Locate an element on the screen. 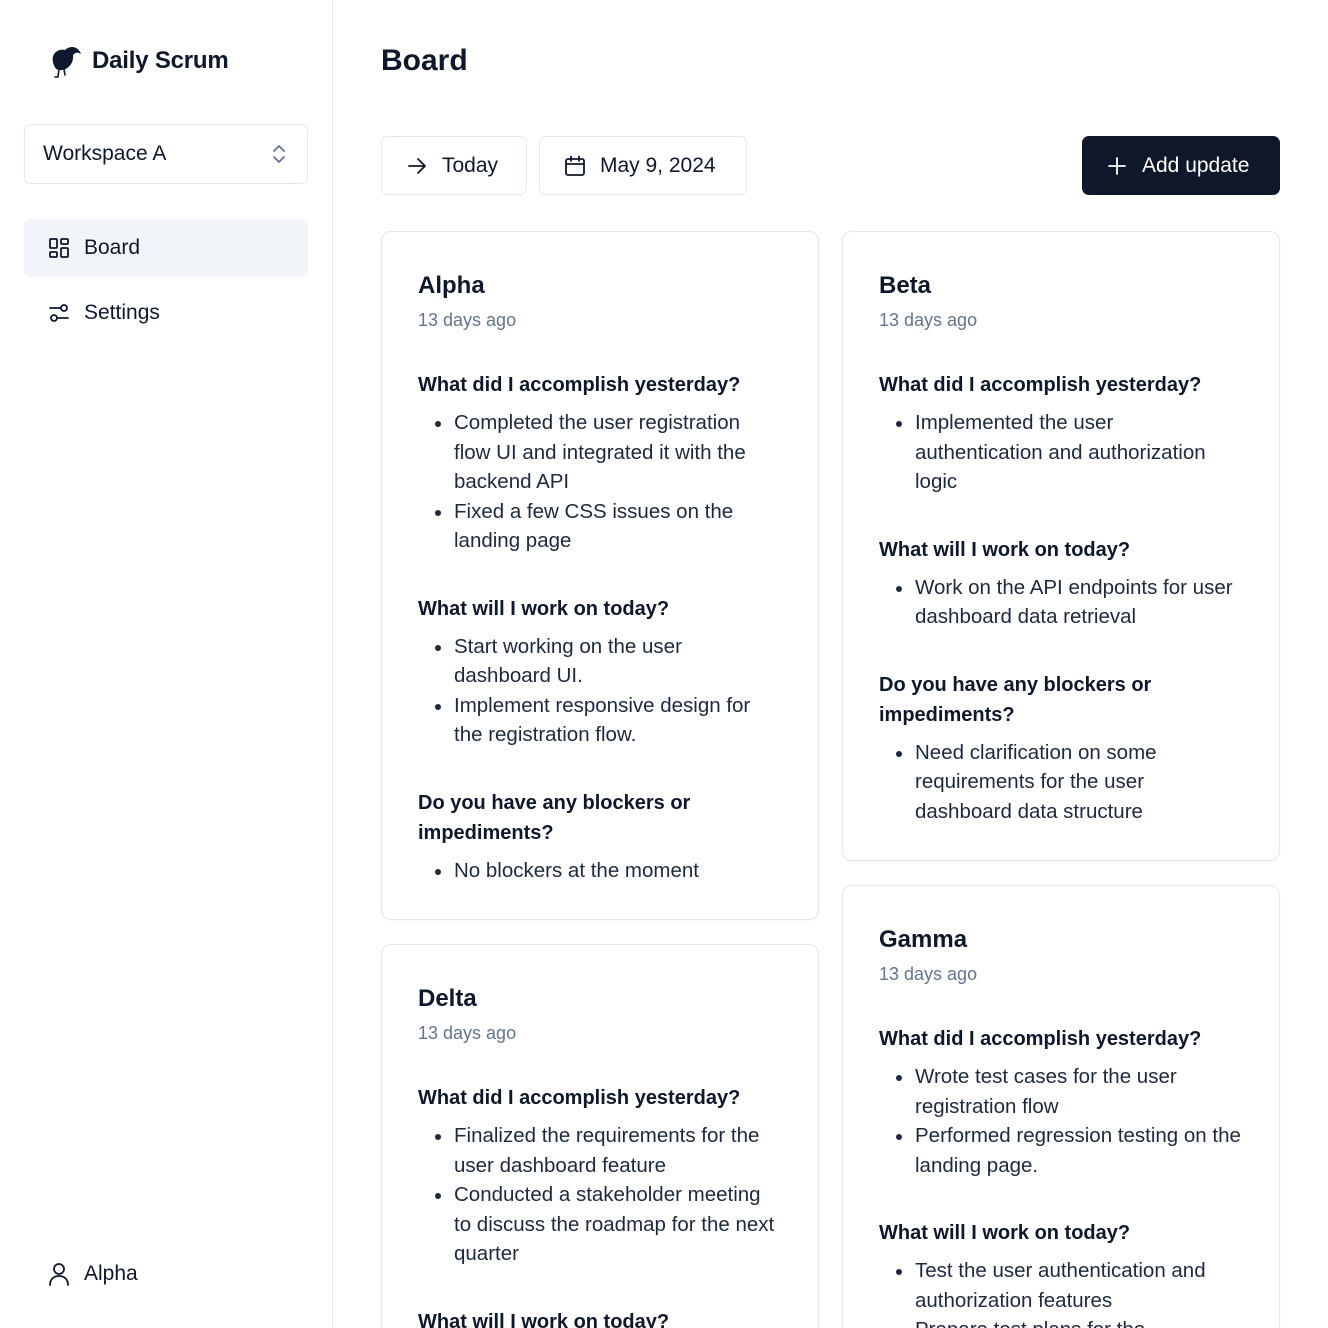  page-title: Board is located at coordinates (424, 60).